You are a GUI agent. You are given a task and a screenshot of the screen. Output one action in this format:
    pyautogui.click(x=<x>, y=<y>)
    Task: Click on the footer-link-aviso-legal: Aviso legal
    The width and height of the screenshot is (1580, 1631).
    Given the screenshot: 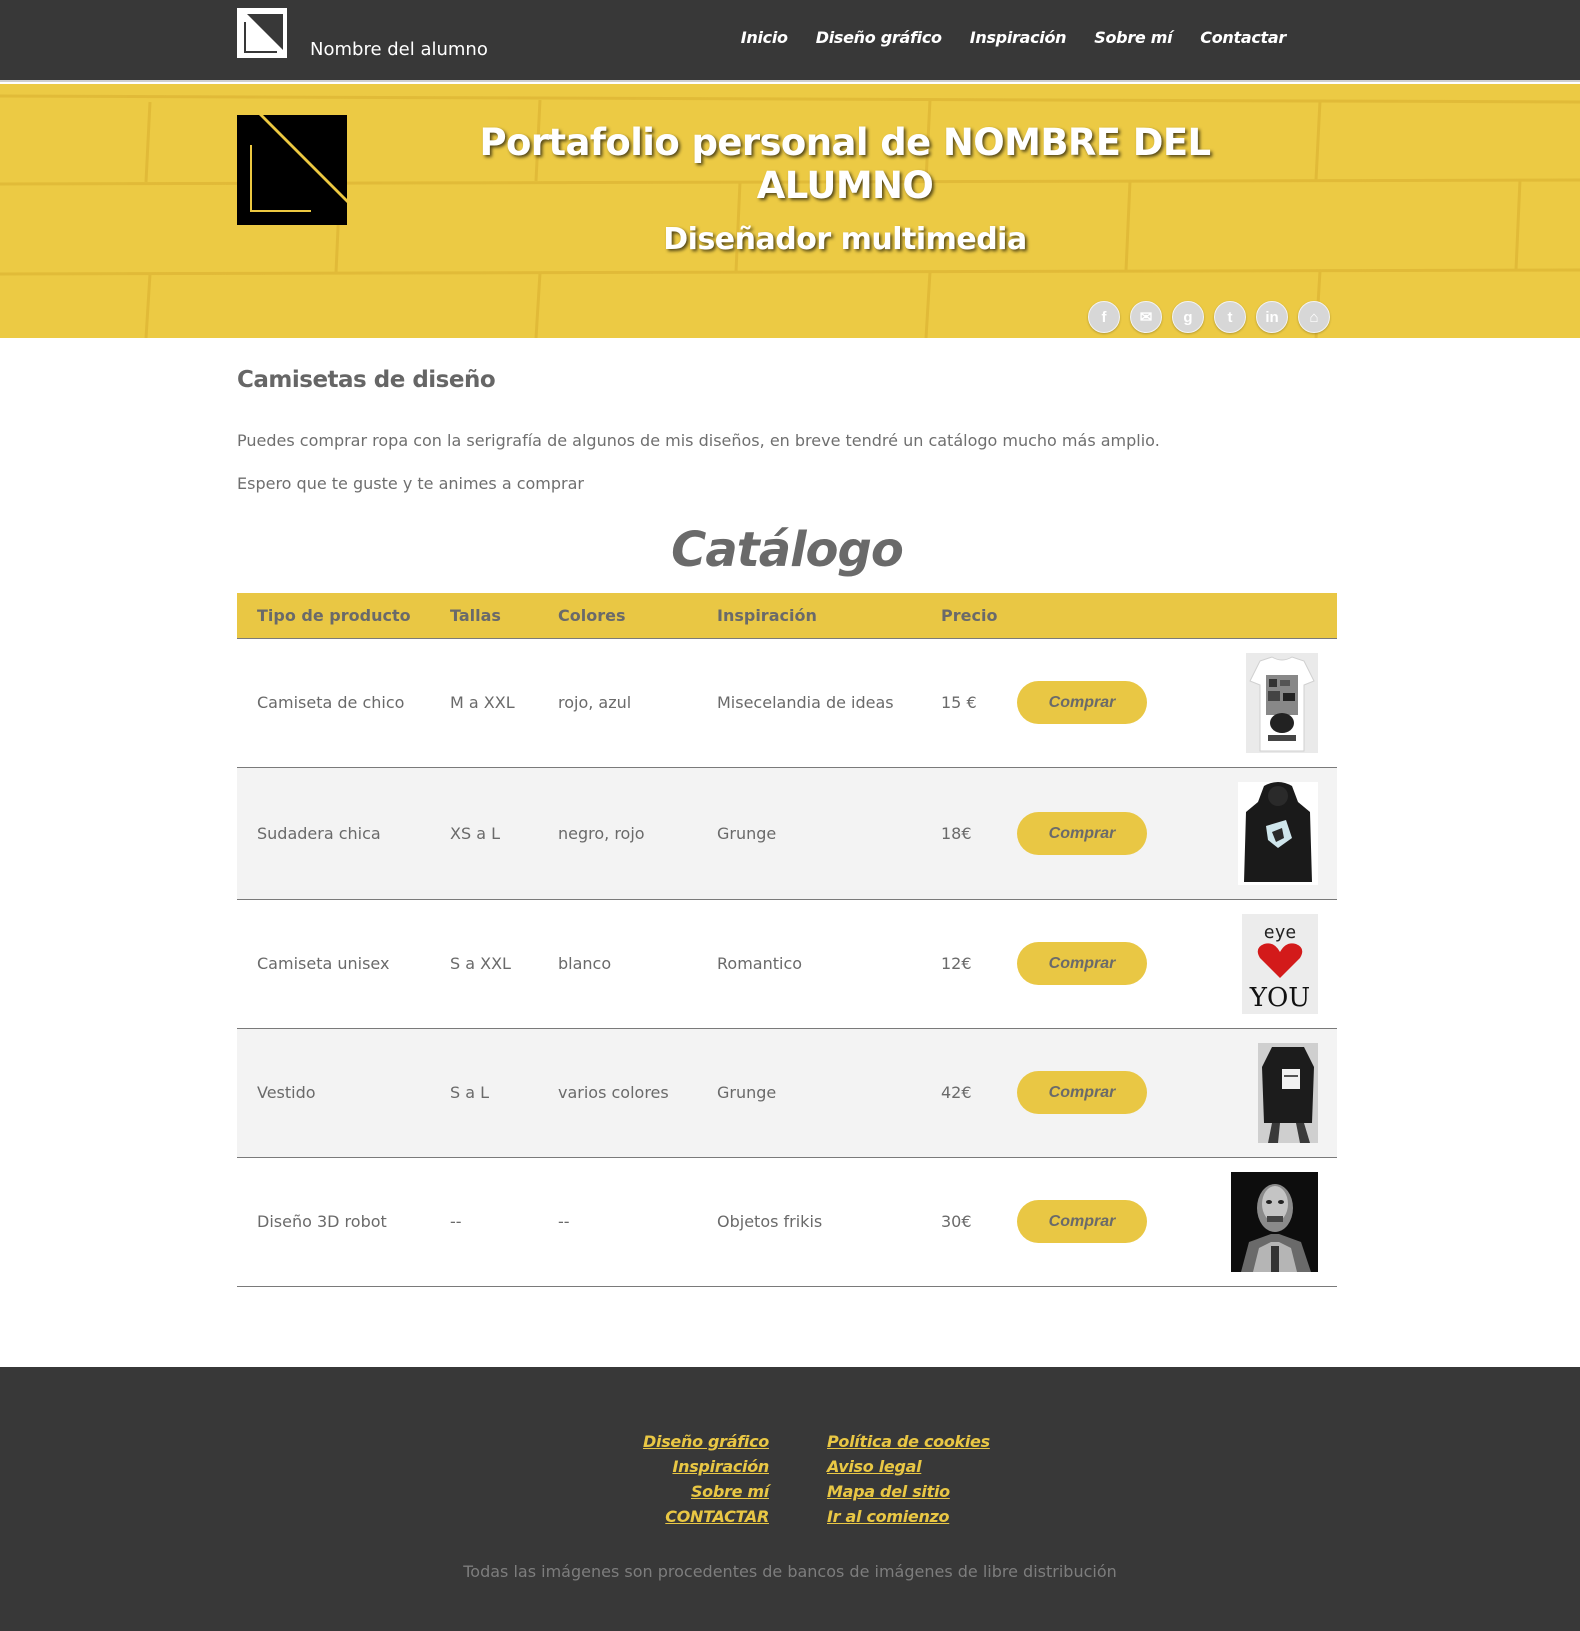 What is the action you would take?
    pyautogui.click(x=908, y=1466)
    